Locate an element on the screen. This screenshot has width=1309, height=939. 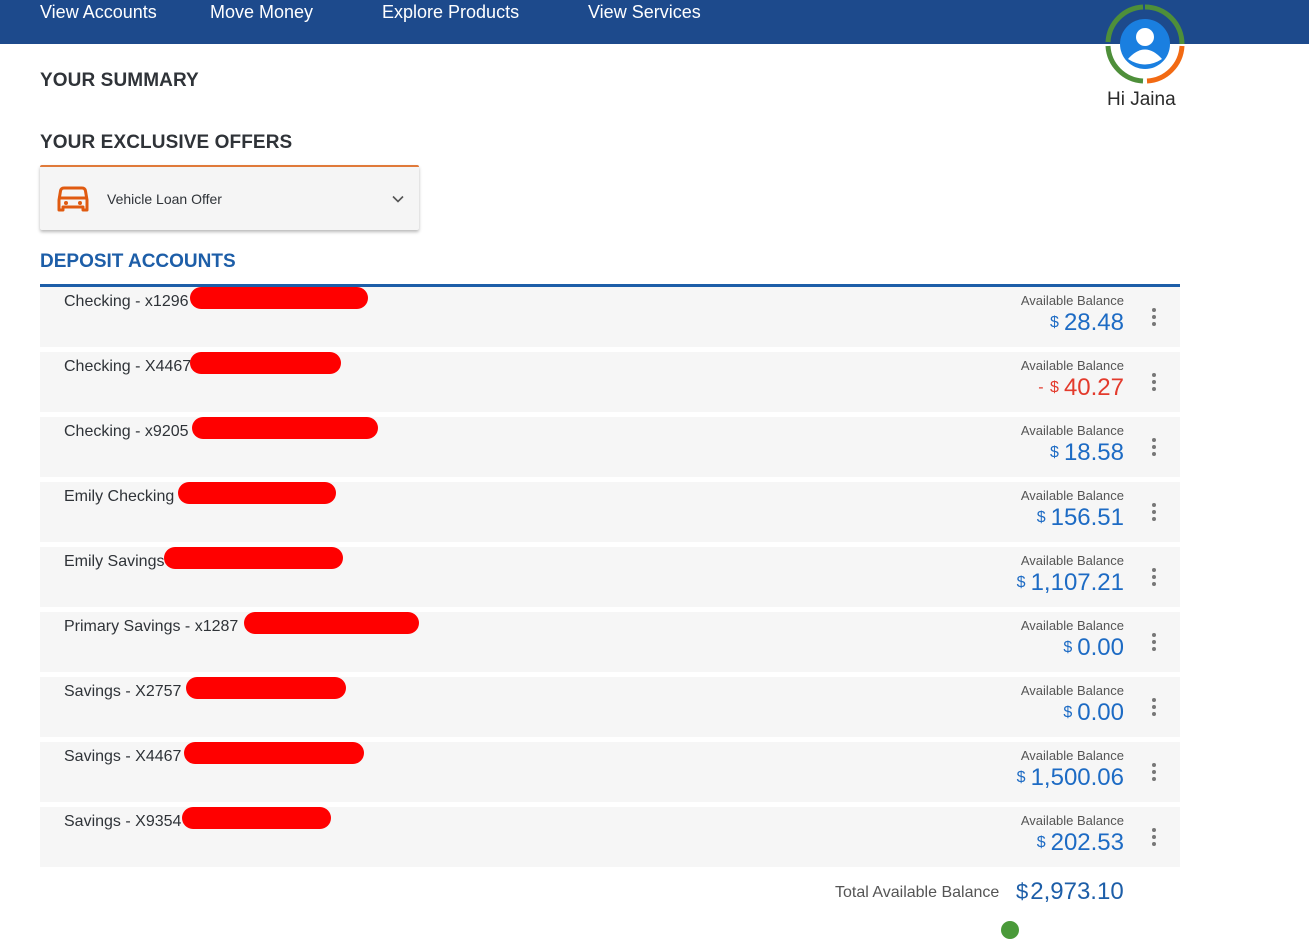
summary-title: YOUR SUMMARY is located at coordinates (119, 80).